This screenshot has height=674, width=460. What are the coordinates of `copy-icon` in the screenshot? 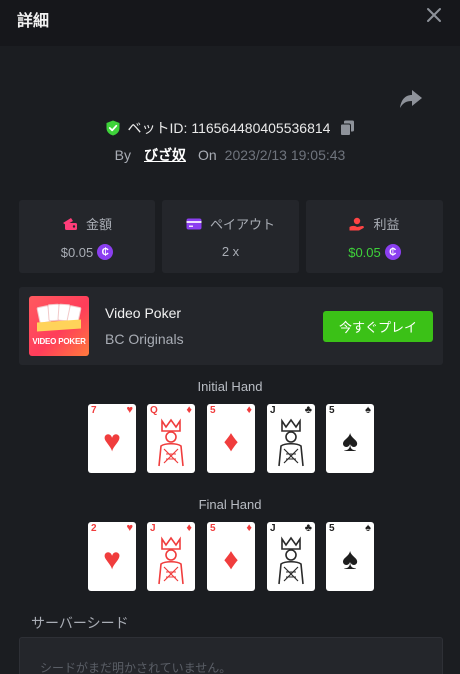 It's located at (347, 128).